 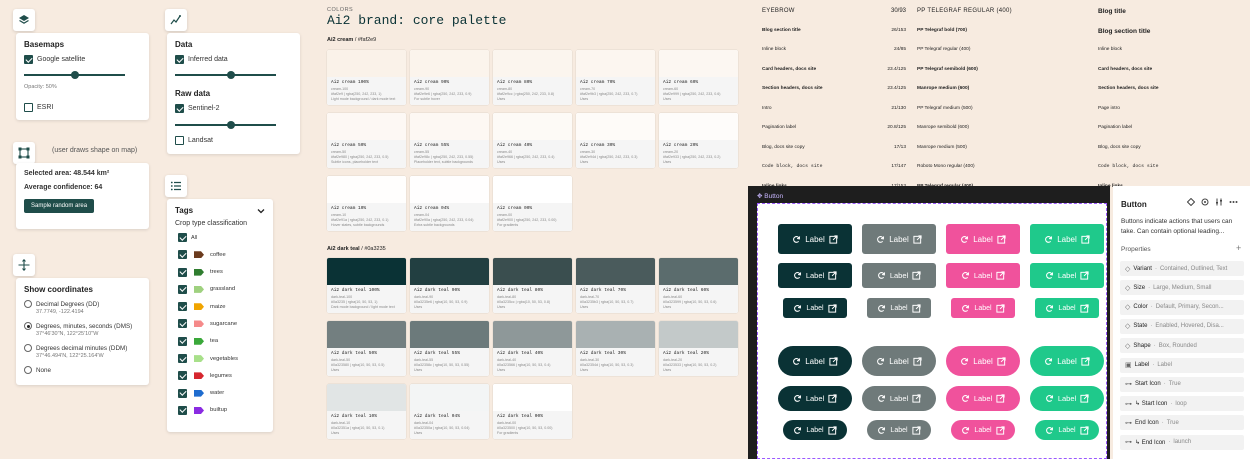 I want to click on sentinel-option: Sentinel-2, so click(x=197, y=108).